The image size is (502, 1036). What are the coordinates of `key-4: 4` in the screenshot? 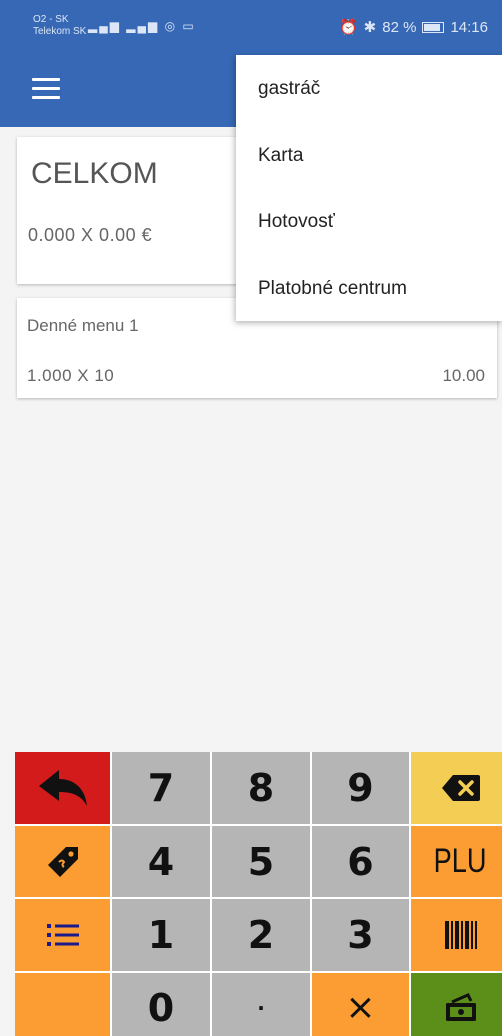 It's located at (161, 861).